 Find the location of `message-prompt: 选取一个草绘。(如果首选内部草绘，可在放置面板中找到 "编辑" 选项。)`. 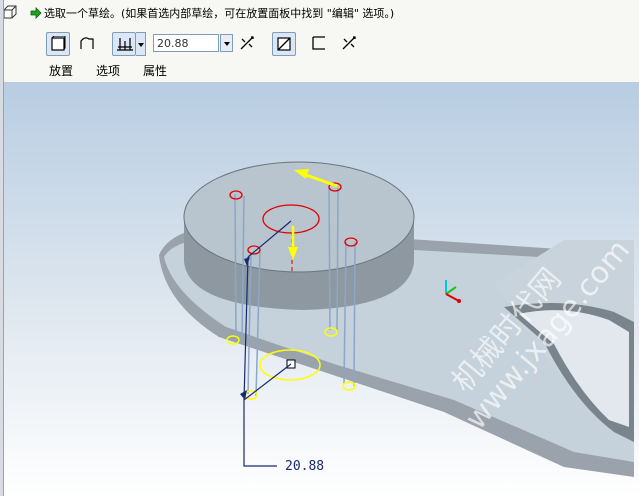

message-prompt: 选取一个草绘。(如果首选内部草绘，可在放置面板中找到 "编辑" 选项。) is located at coordinates (212, 13).